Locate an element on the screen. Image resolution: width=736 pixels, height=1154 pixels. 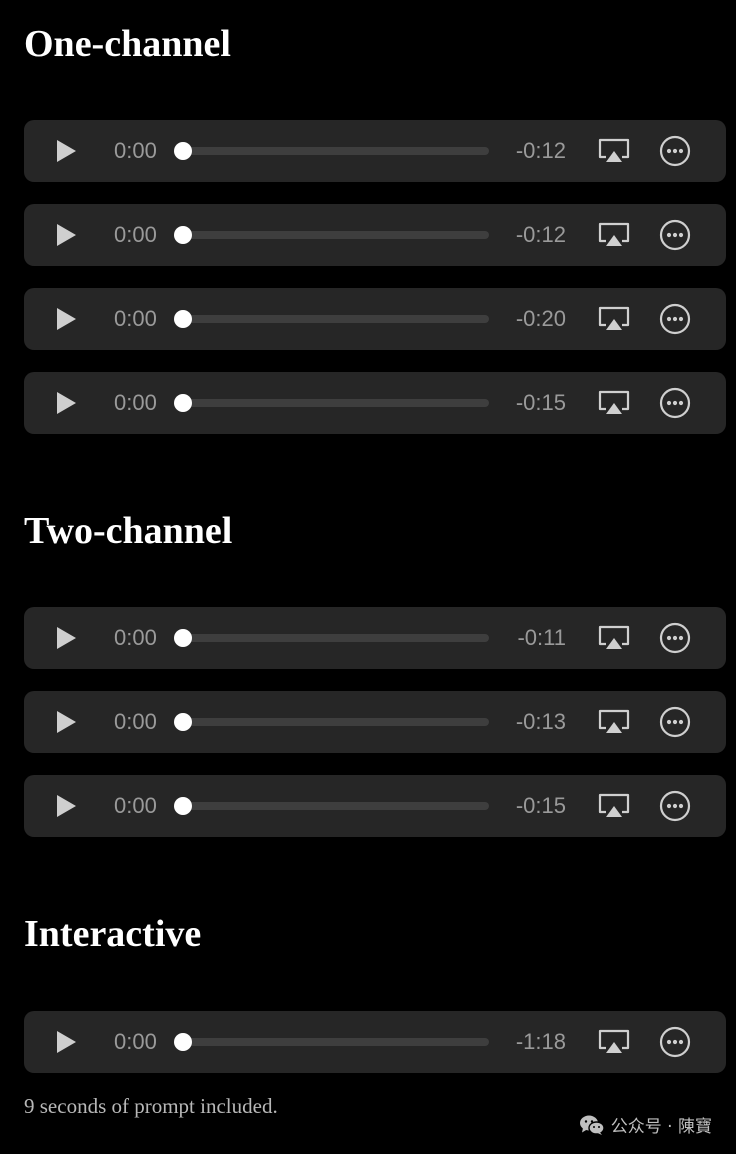
remaining-time: -1:18 is located at coordinates (540, 1041).